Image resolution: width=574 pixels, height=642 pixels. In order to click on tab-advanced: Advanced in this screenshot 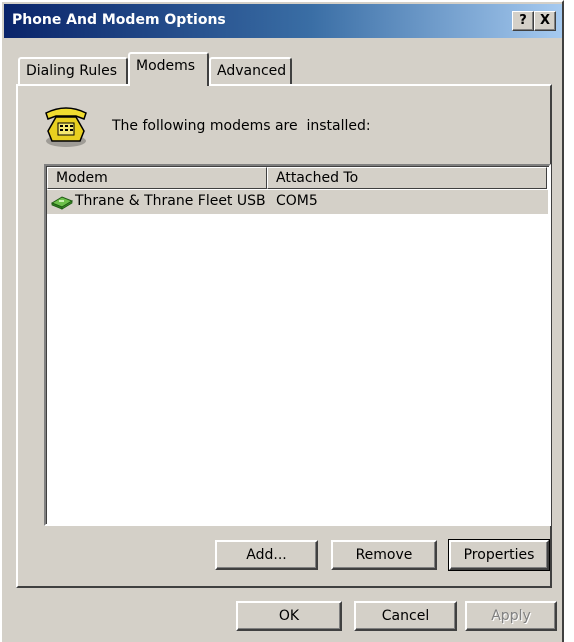, I will do `click(250, 71)`.